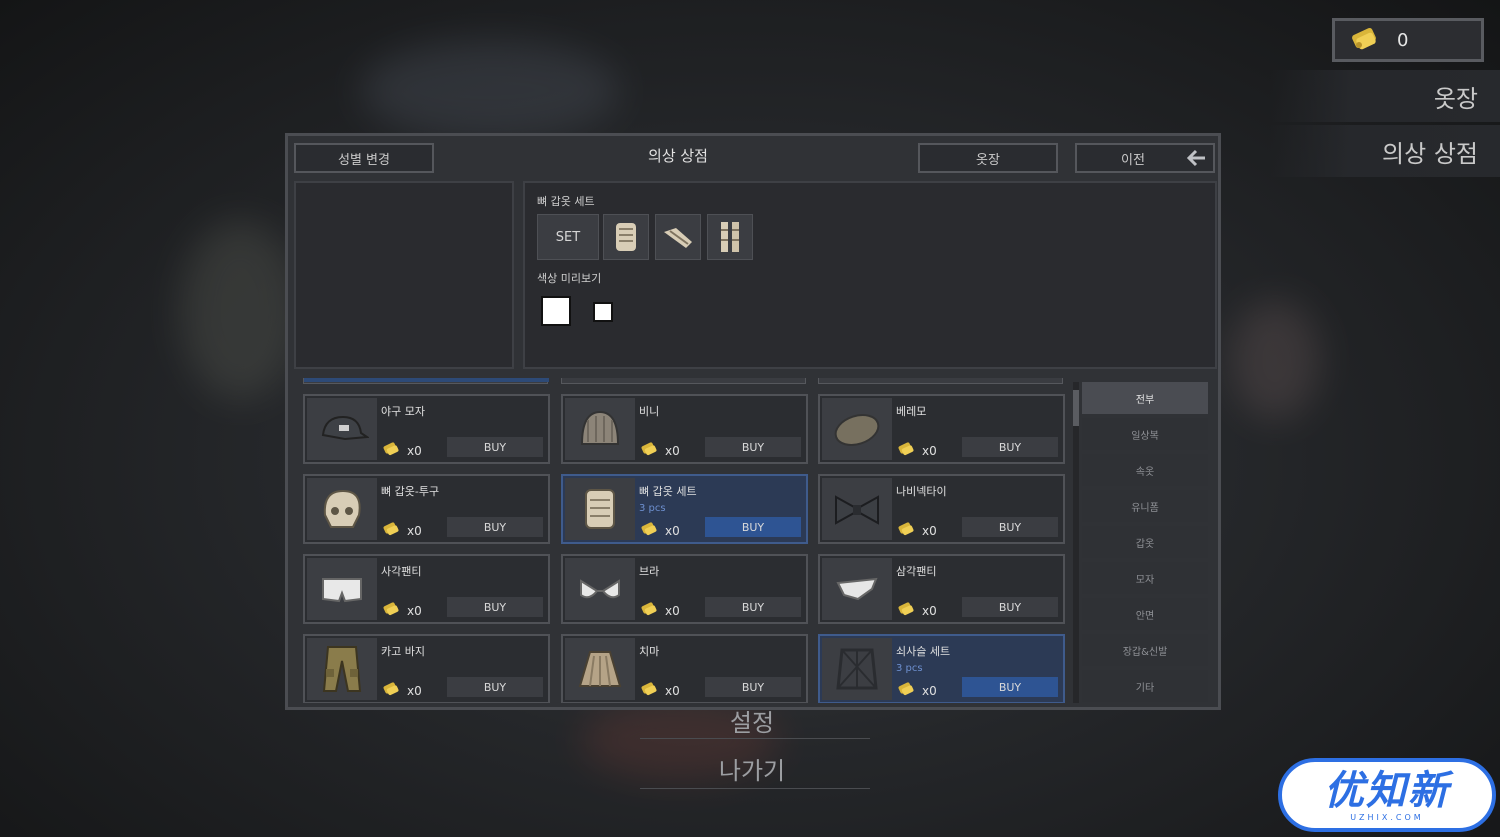 The width and height of the screenshot is (1500, 837). I want to click on item-name: 나비넥타이, so click(921, 491).